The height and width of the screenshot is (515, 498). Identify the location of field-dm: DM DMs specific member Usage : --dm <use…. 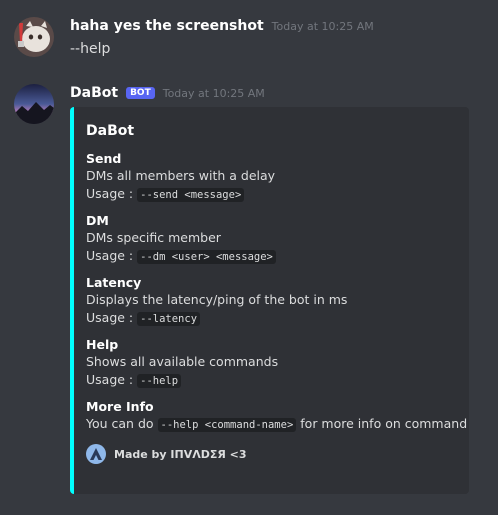
(272, 239).